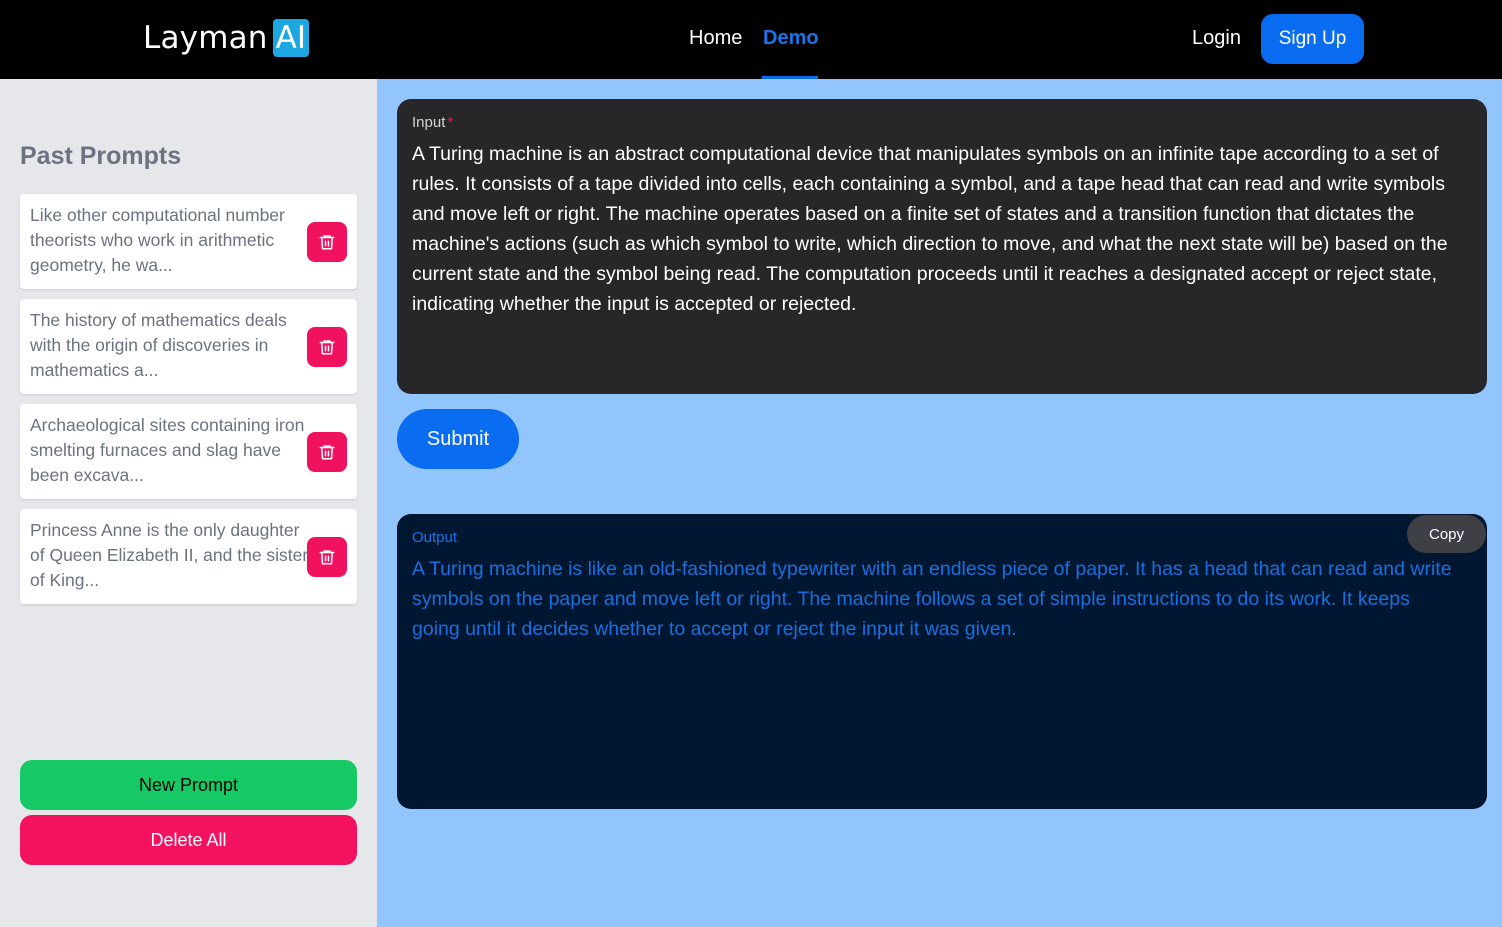 The height and width of the screenshot is (927, 1502). What do you see at coordinates (429, 122) in the screenshot?
I see `input-label-text: Input` at bounding box center [429, 122].